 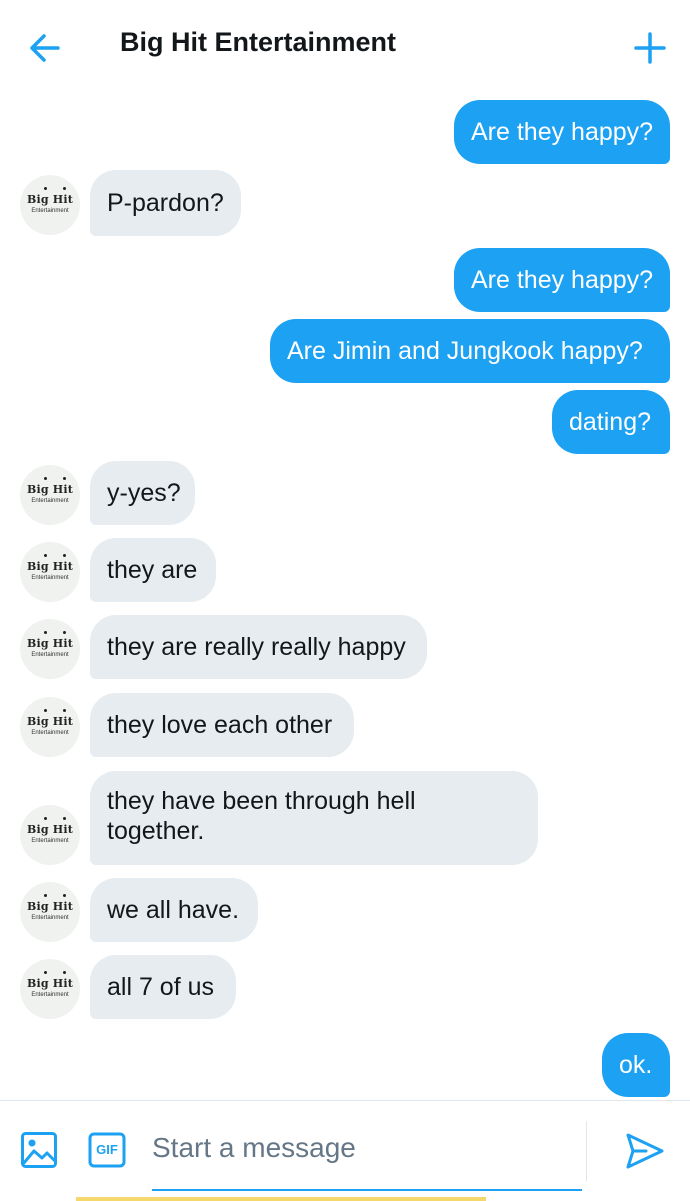 I want to click on message-text: they are, so click(x=152, y=570).